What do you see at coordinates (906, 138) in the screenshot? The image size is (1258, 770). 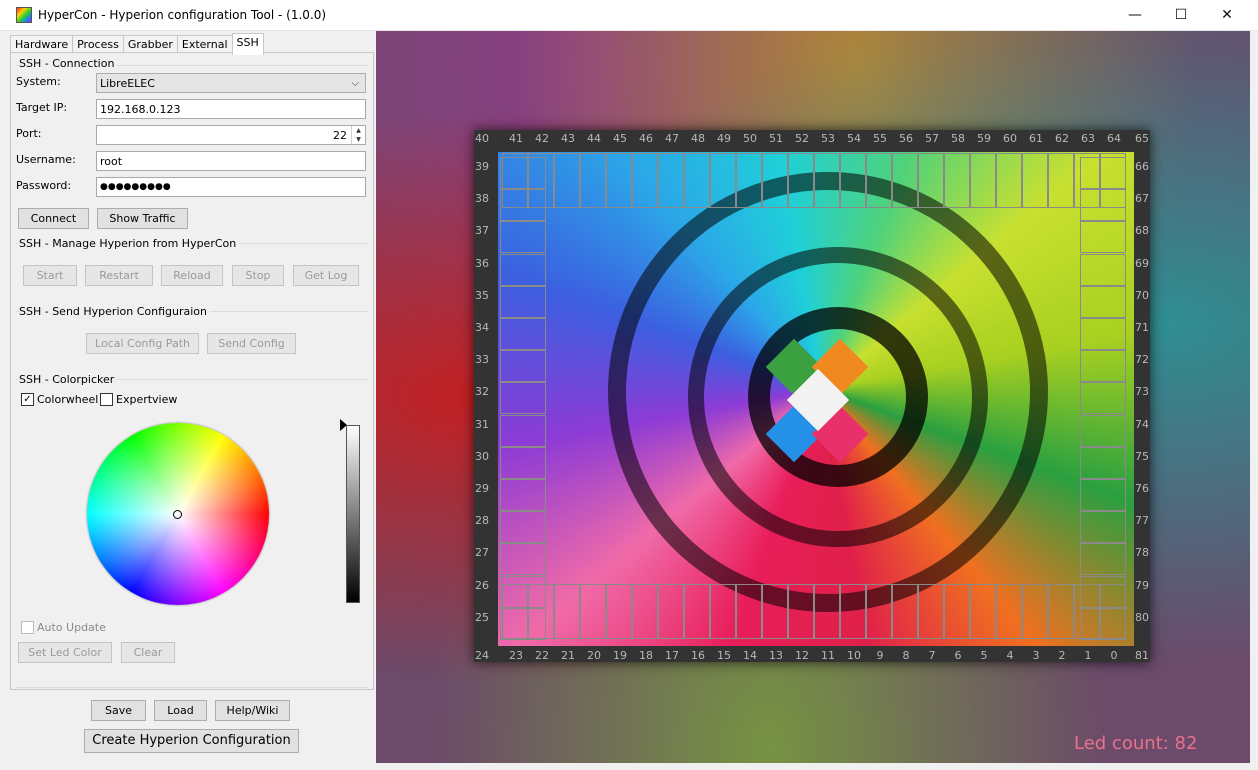 I see `led-index-label: 56` at bounding box center [906, 138].